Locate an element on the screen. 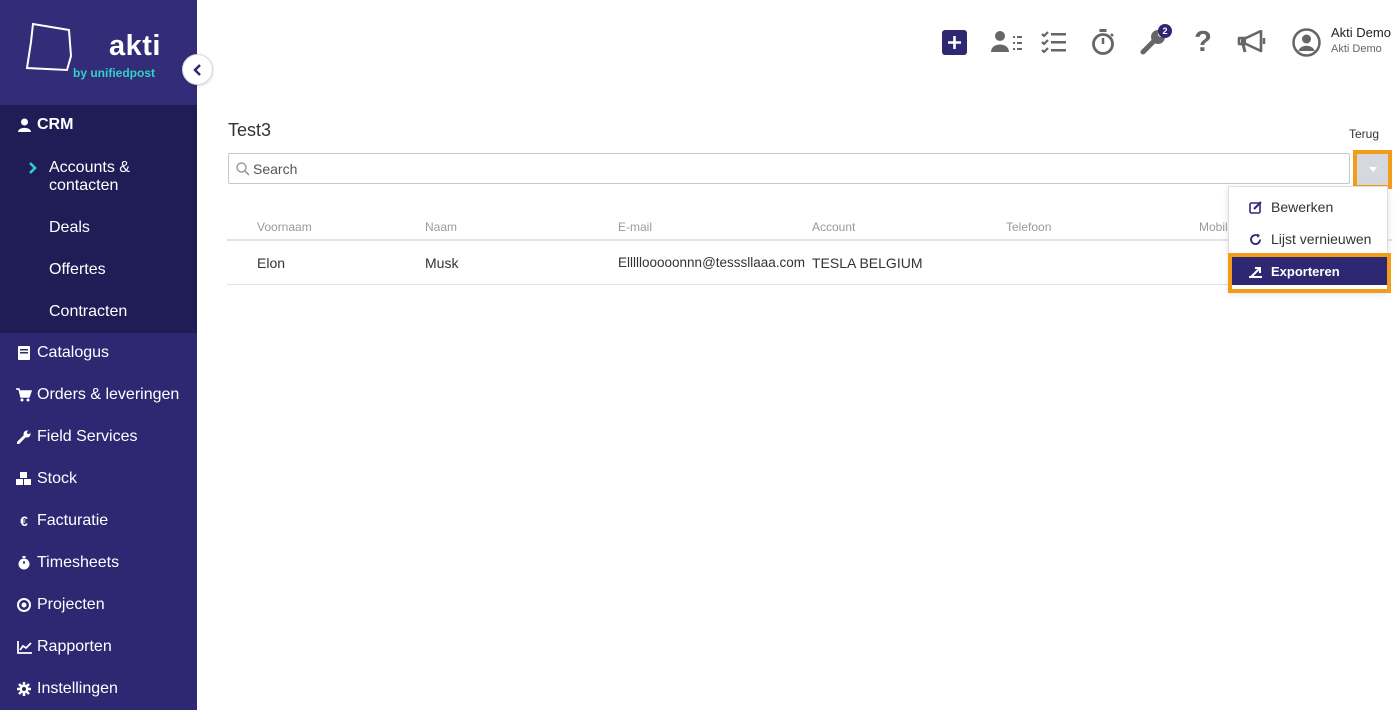 The image size is (1398, 710). export-icon is located at coordinates (1255, 271).